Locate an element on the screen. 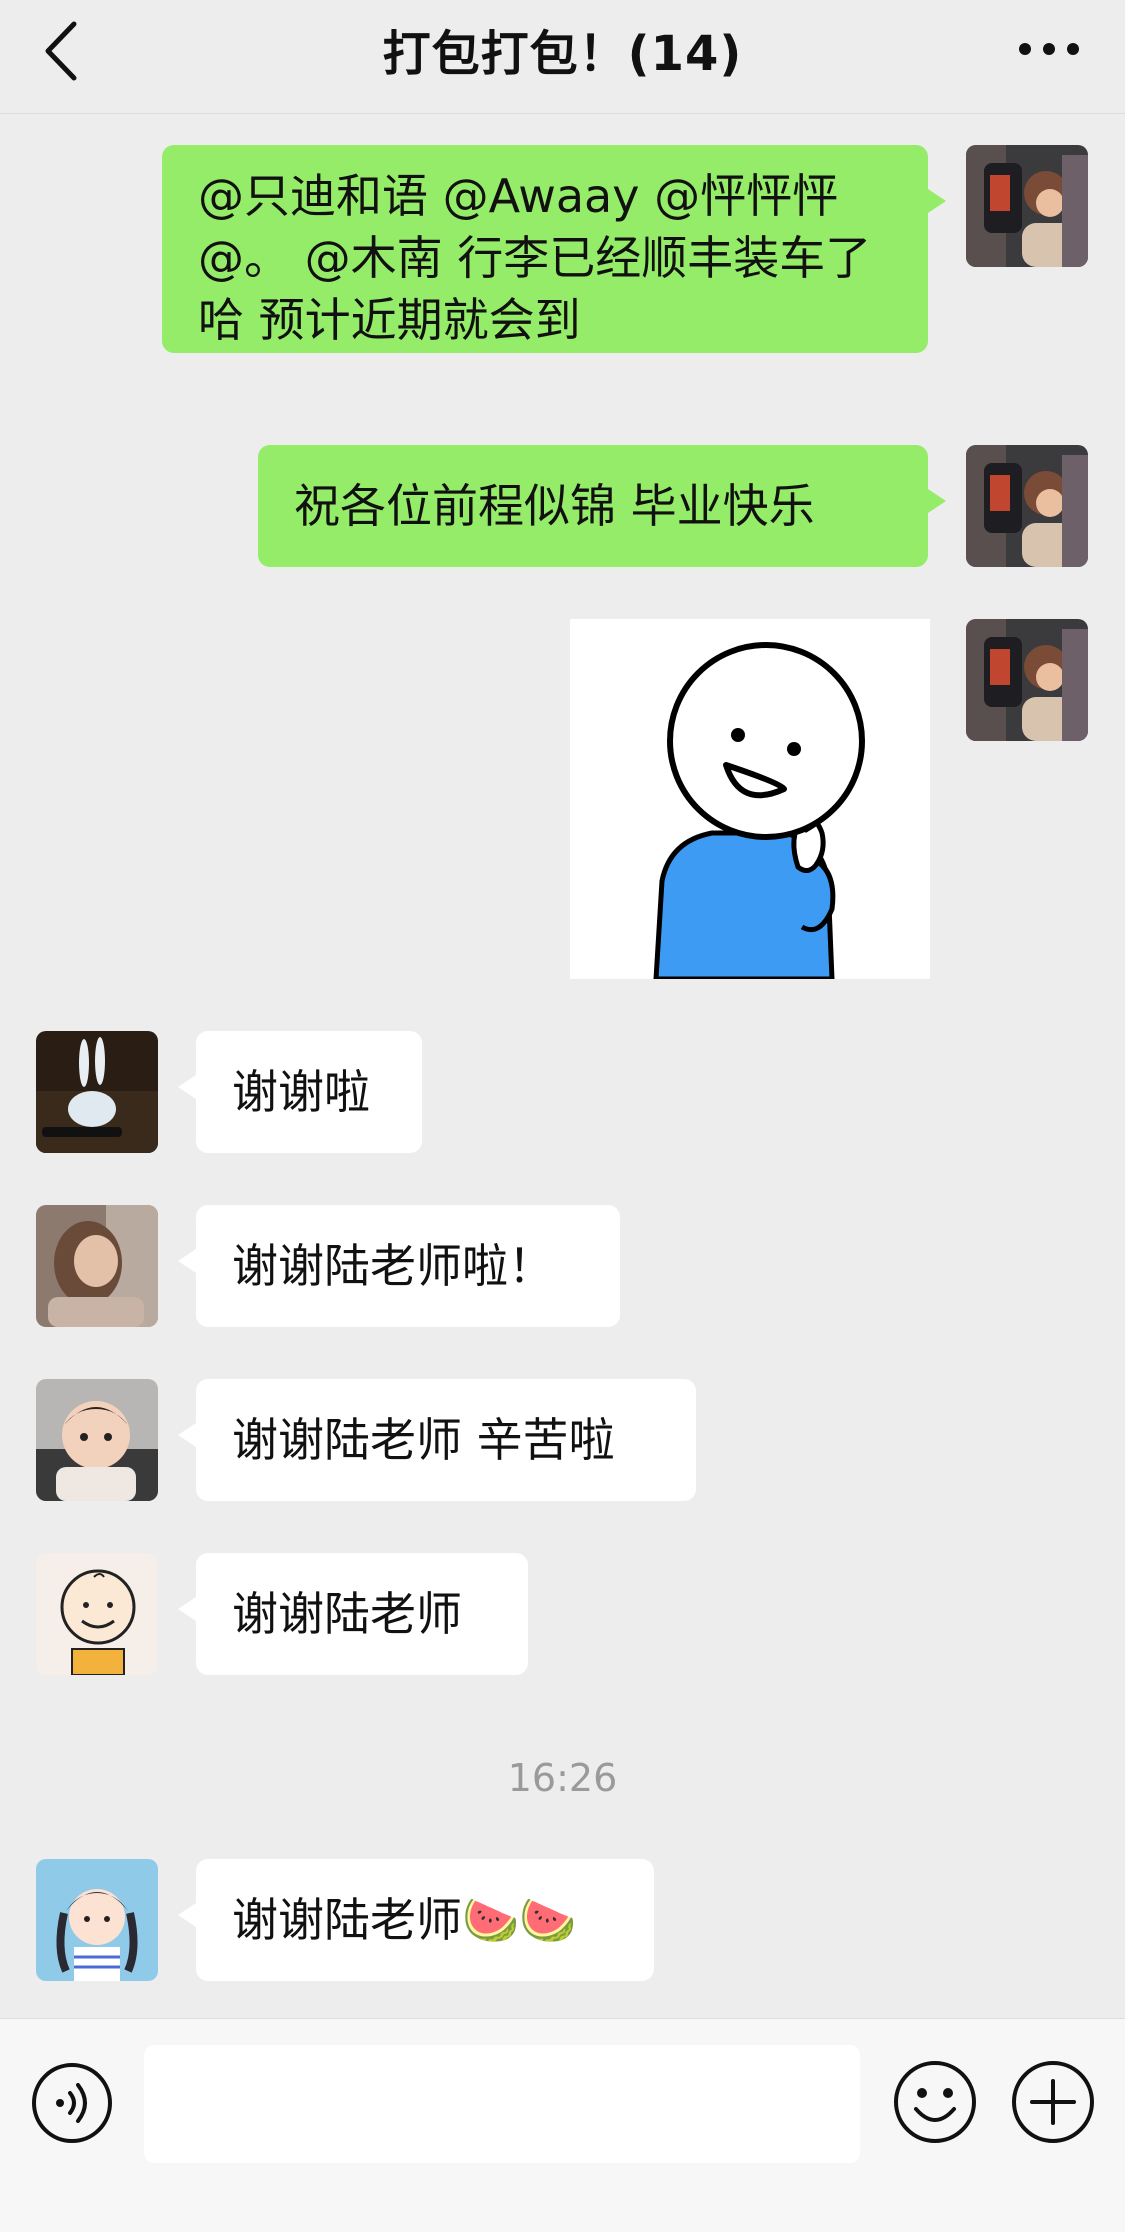  smiling-stick-figure-heart-sticker is located at coordinates (750, 799).